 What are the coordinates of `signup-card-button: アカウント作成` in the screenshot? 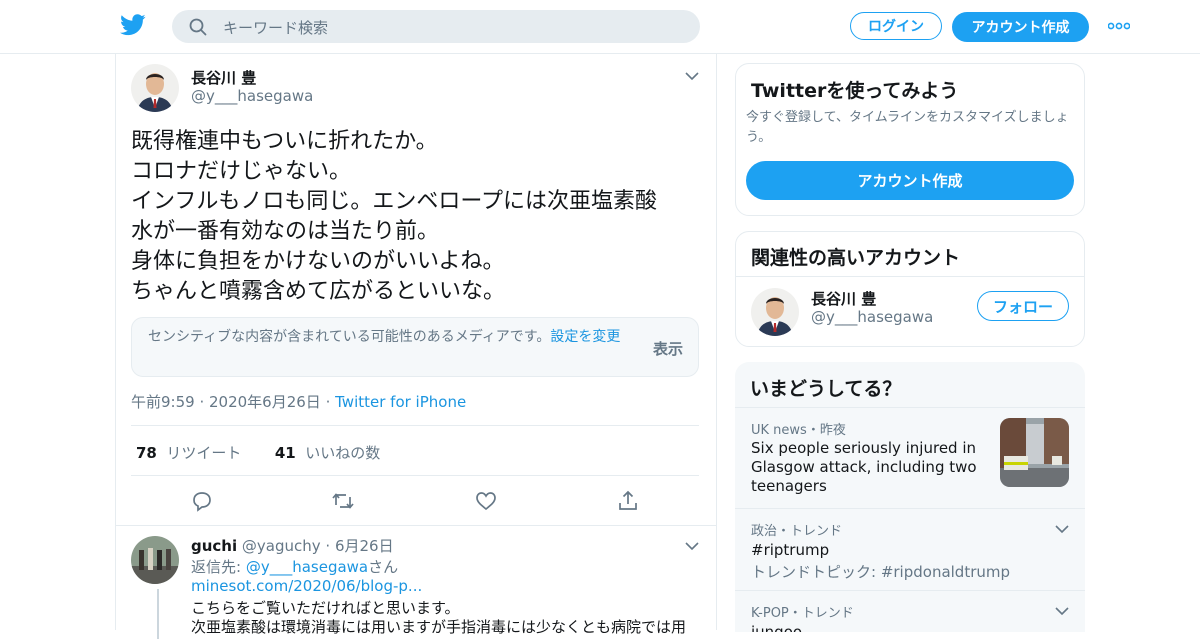 It's located at (910, 180).